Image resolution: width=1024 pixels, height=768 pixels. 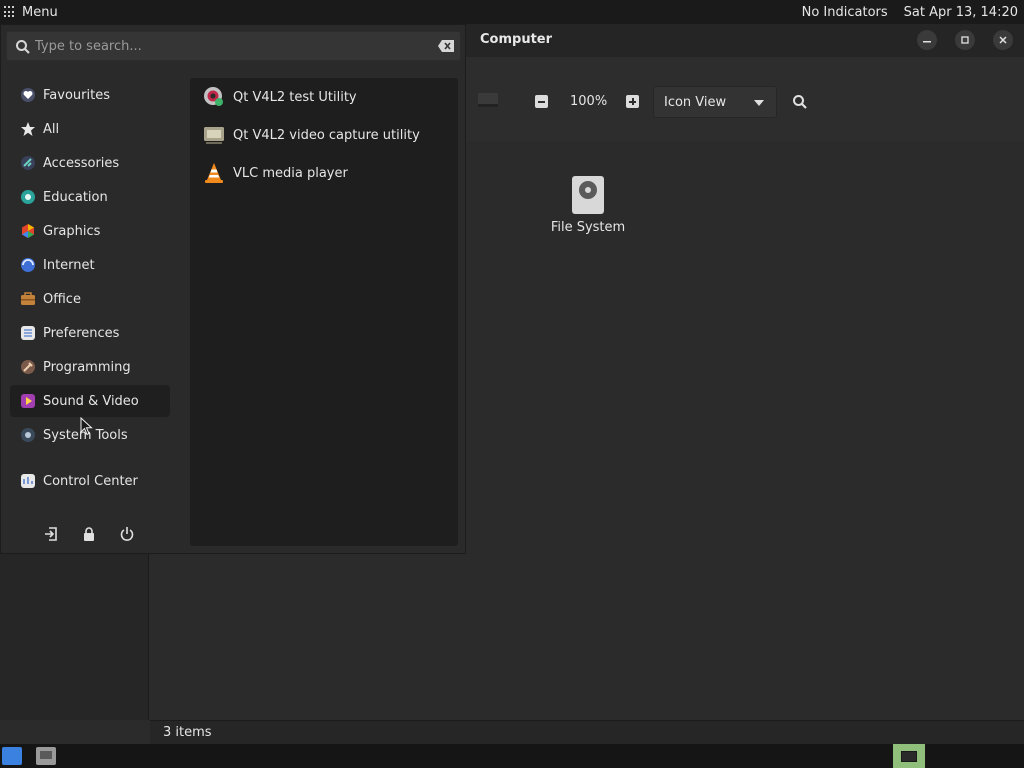 What do you see at coordinates (10, 12) in the screenshot?
I see `apps-grid-icon` at bounding box center [10, 12].